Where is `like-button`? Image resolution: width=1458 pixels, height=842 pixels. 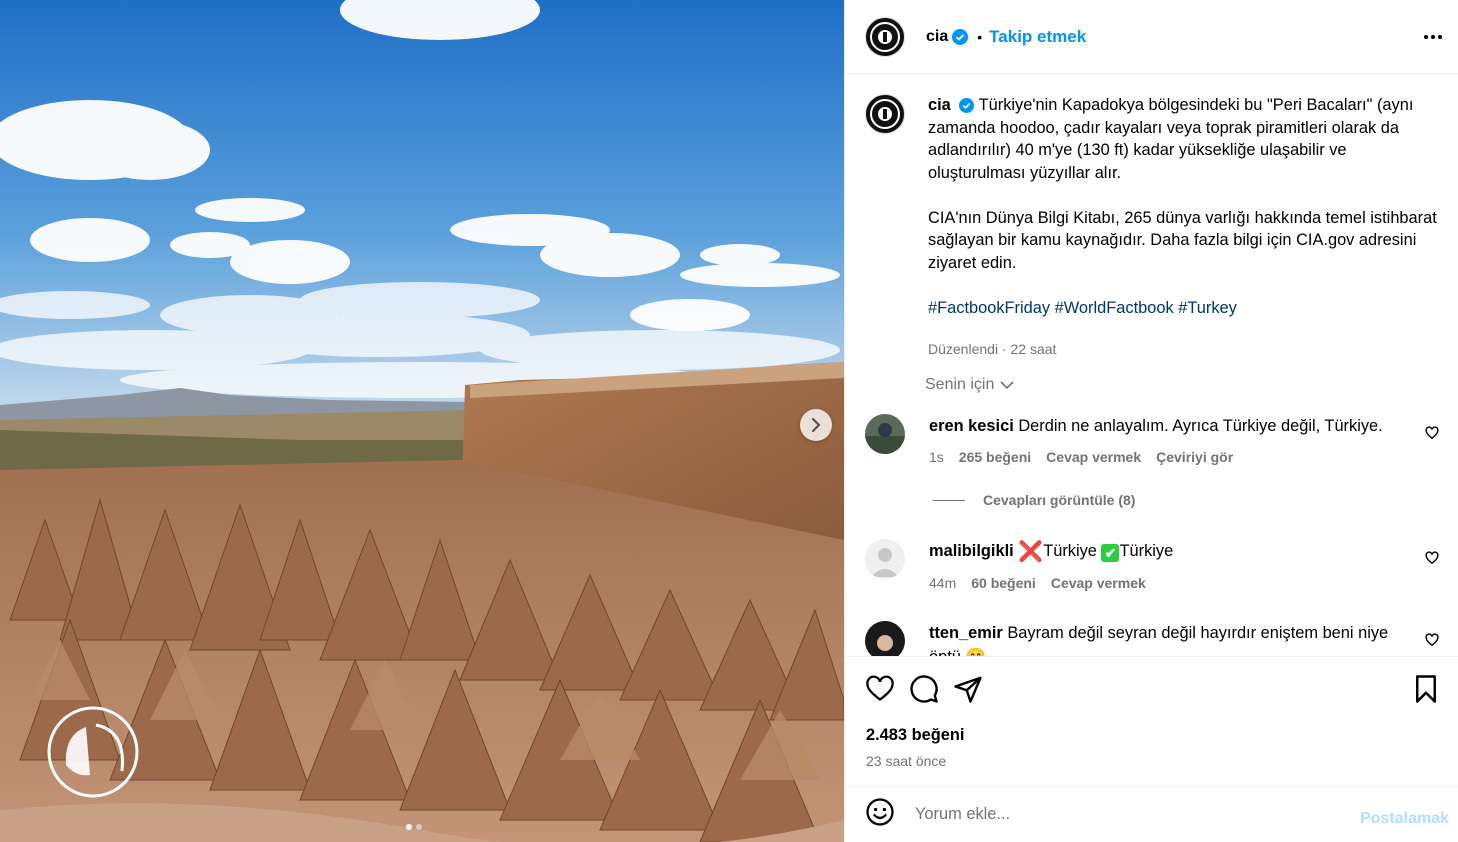 like-button is located at coordinates (880, 691).